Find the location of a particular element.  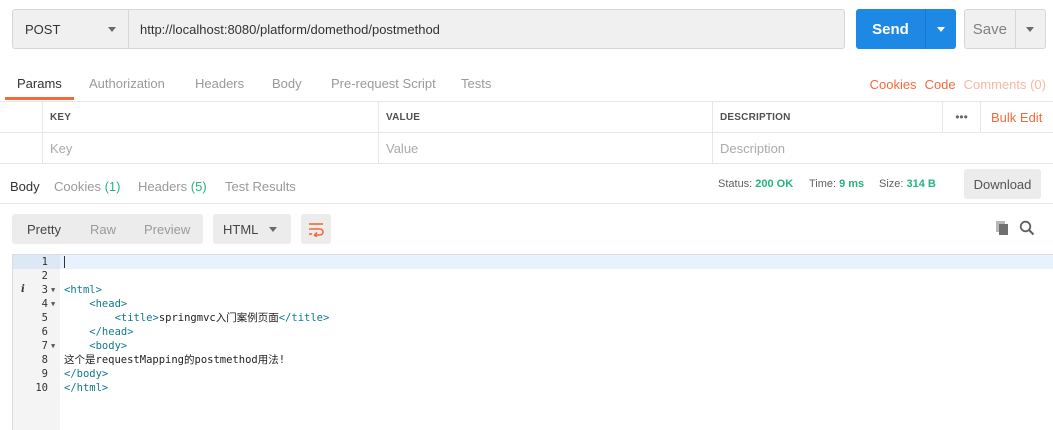

search-button is located at coordinates (1027, 228).